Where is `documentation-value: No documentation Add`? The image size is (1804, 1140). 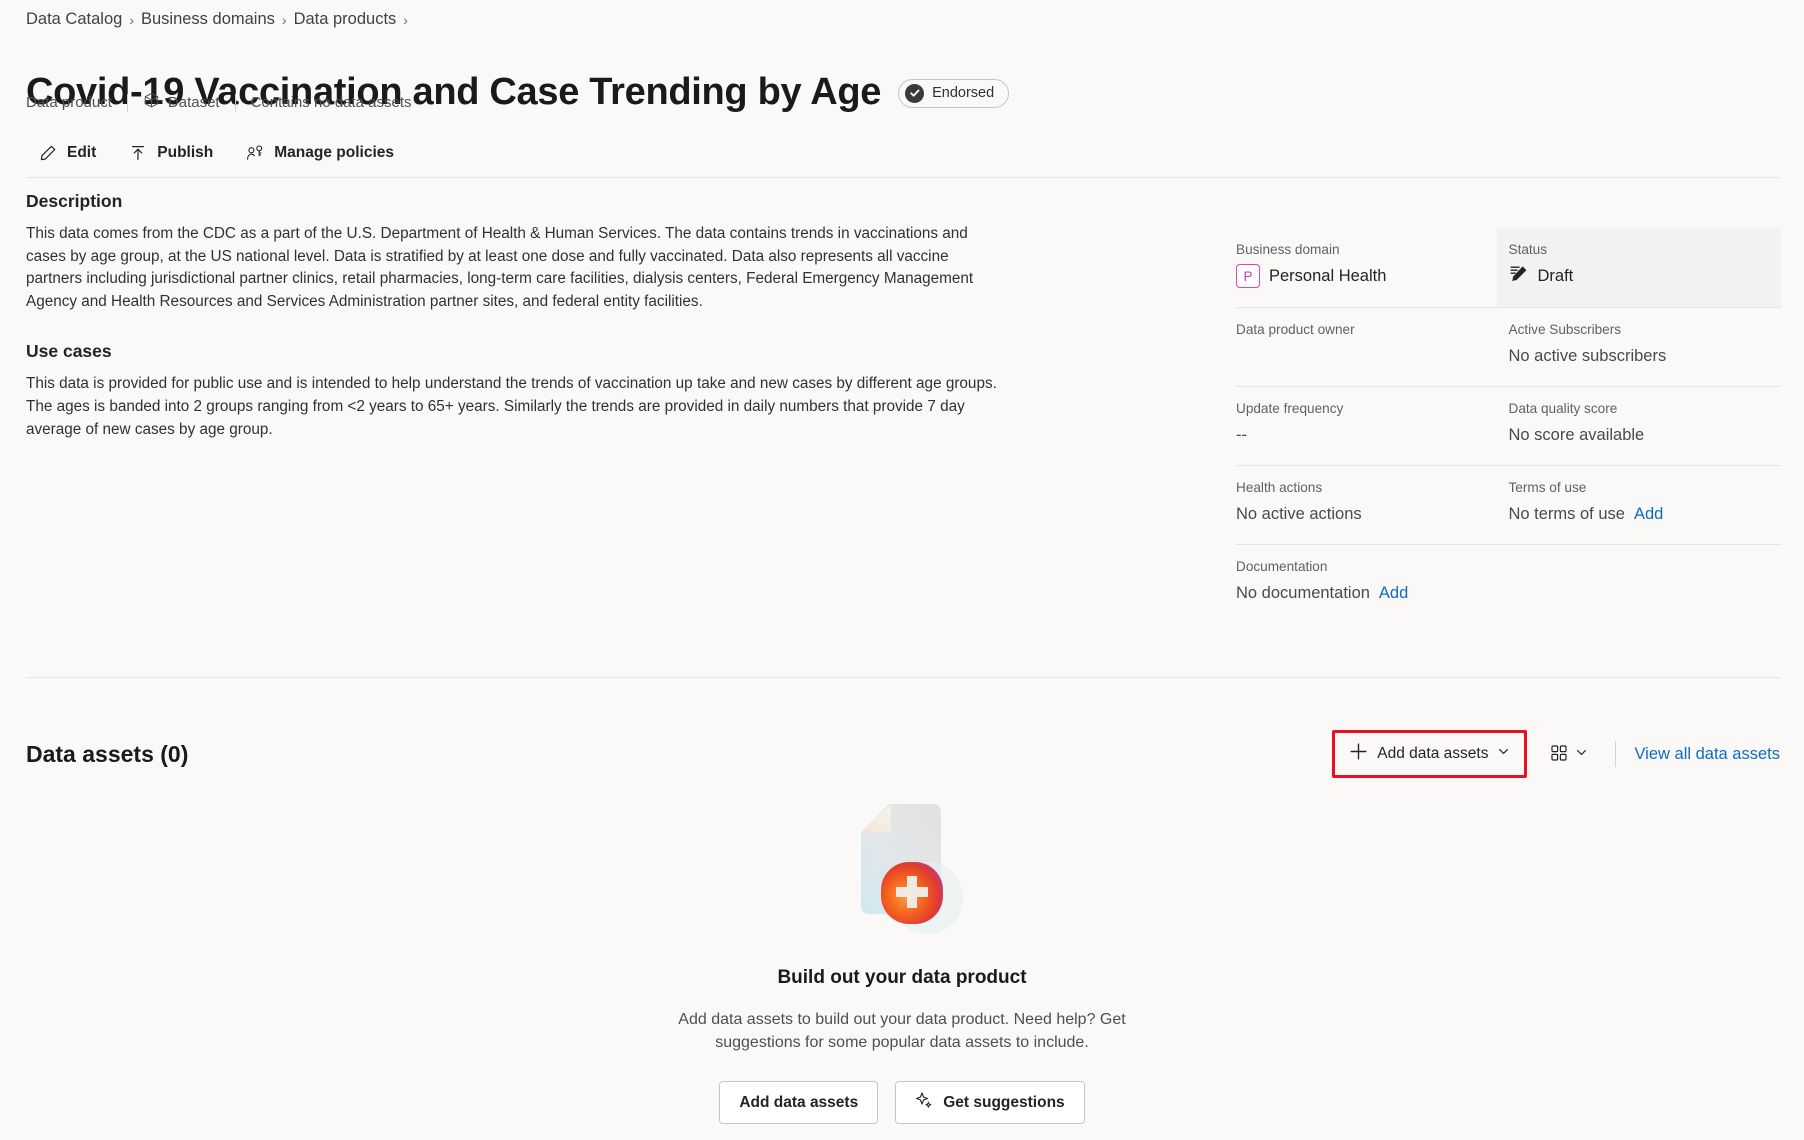 documentation-value: No documentation Add is located at coordinates (1372, 593).